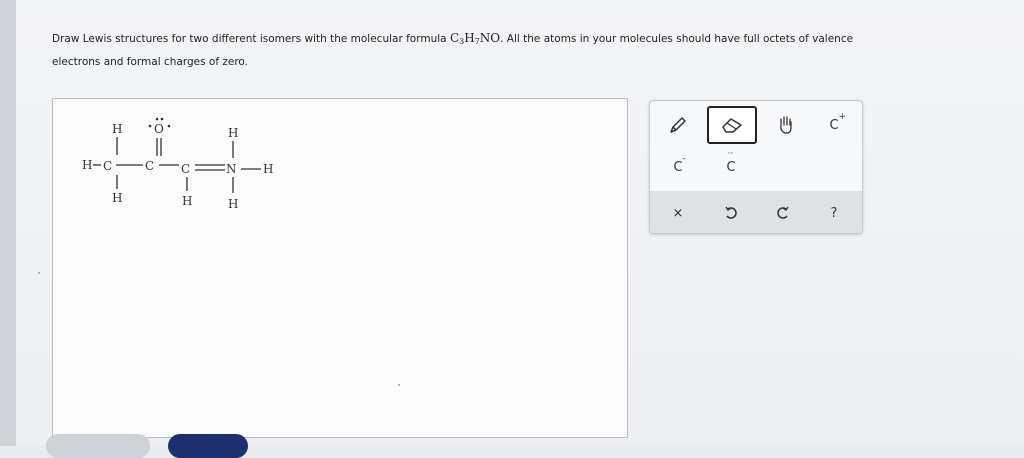  What do you see at coordinates (679, 164) in the screenshot?
I see `negative-charge-label: C-` at bounding box center [679, 164].